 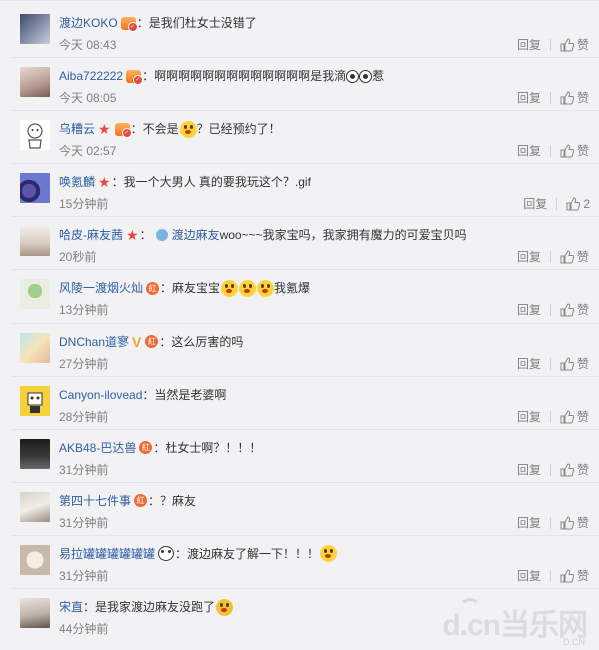 What do you see at coordinates (292, 288) in the screenshot?
I see `comment-text-suffix: 我氪爆` at bounding box center [292, 288].